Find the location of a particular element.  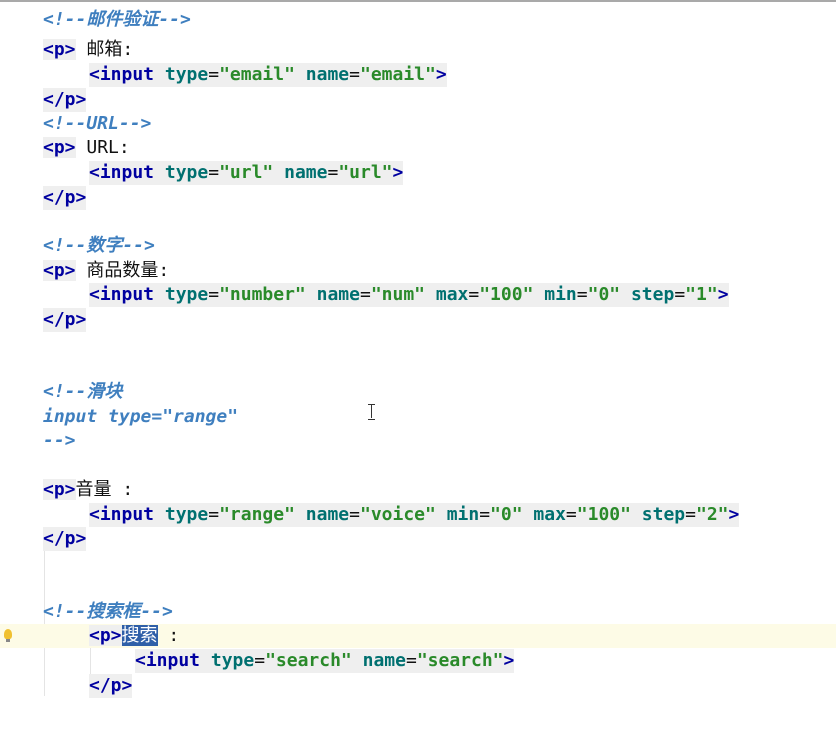

label-text: 邮箱: is located at coordinates (104, 49).